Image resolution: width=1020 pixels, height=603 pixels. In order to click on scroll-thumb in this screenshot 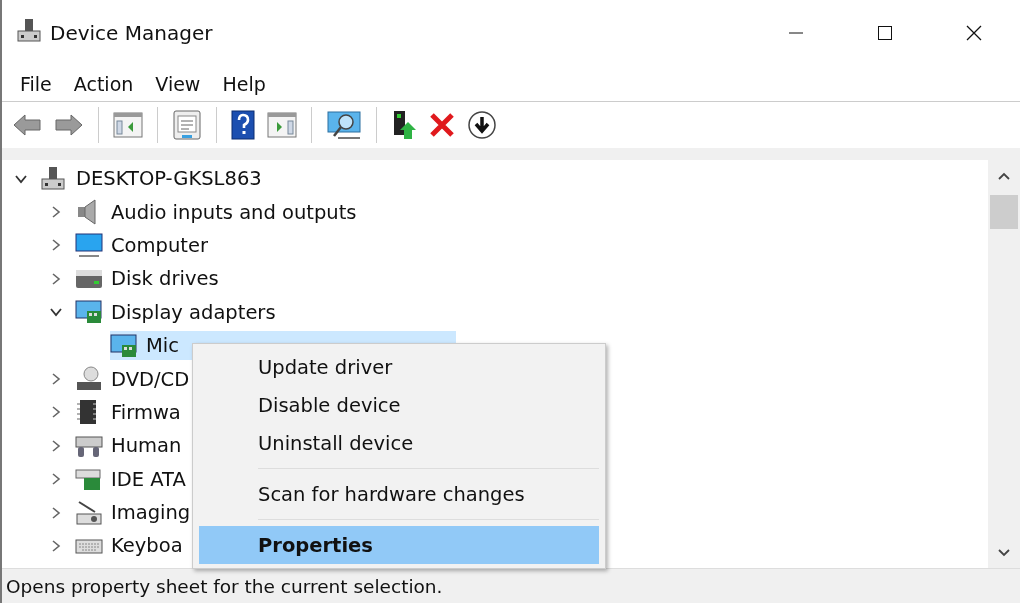, I will do `click(1004, 212)`.